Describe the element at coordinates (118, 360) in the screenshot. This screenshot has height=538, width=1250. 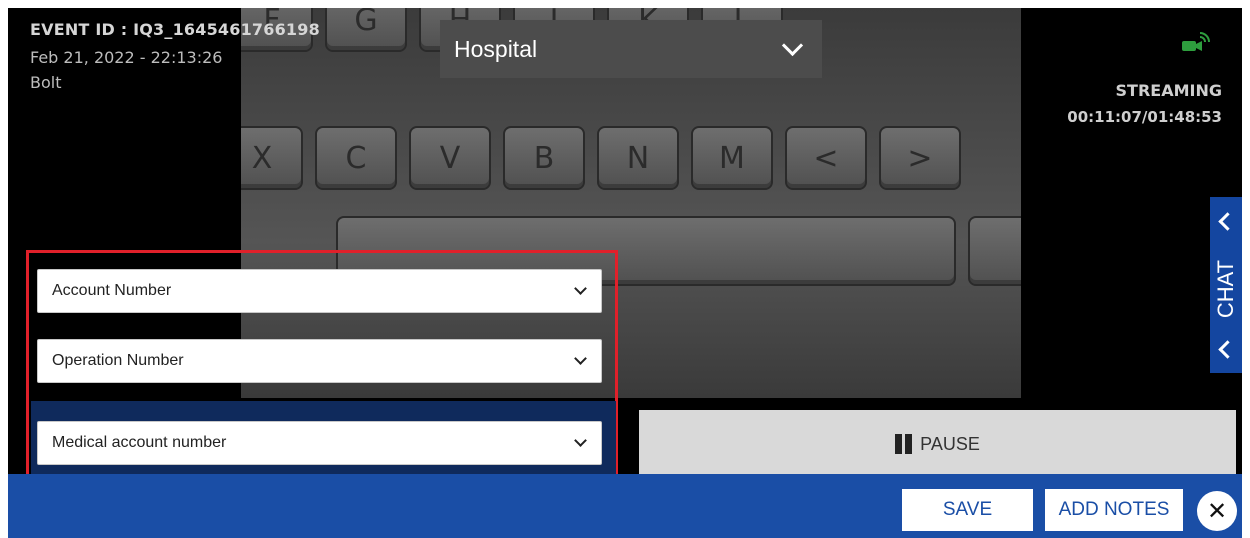
I see `field-label: Operation Number` at that location.